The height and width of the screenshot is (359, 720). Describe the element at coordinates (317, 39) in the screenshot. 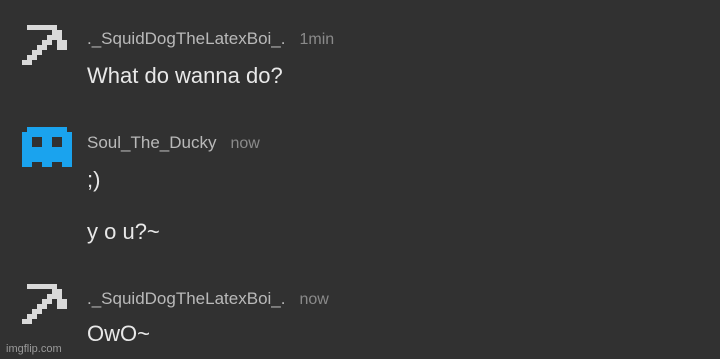

I see `timestamp: 1min` at that location.